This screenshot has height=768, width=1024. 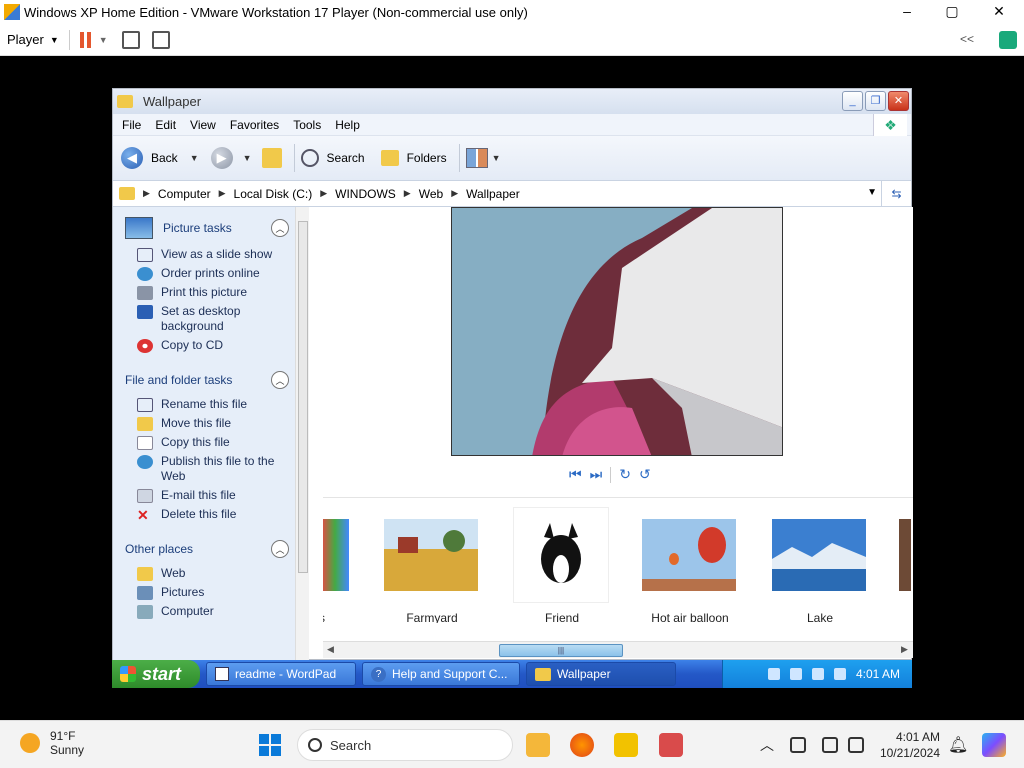 I want to click on menu-file: File, so click(x=131, y=125).